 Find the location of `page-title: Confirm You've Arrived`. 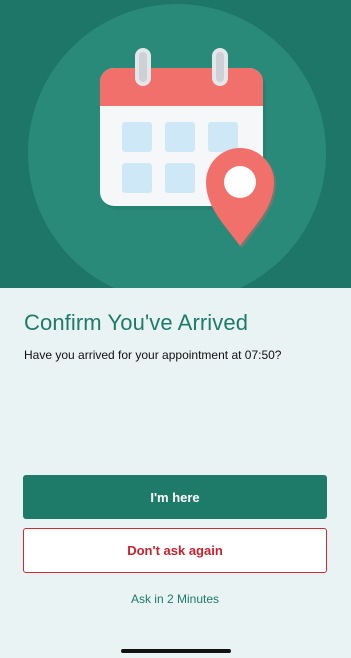

page-title: Confirm You've Arrived is located at coordinates (136, 322).